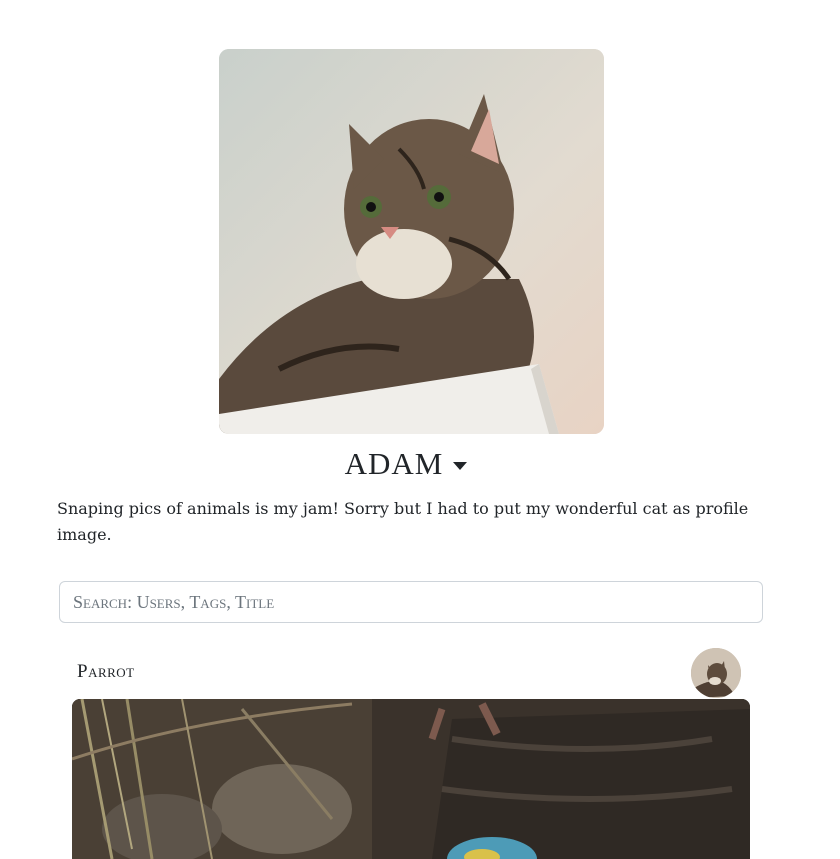 This screenshot has height=859, width=840. Describe the element at coordinates (411, 602) in the screenshot. I see `search-input` at that location.